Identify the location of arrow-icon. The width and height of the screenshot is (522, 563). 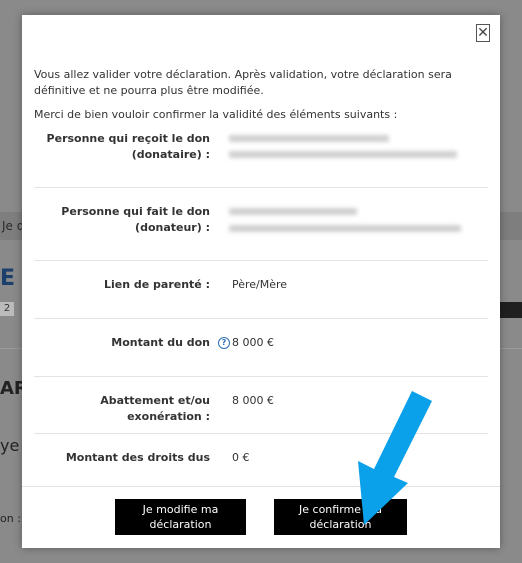
(395, 458).